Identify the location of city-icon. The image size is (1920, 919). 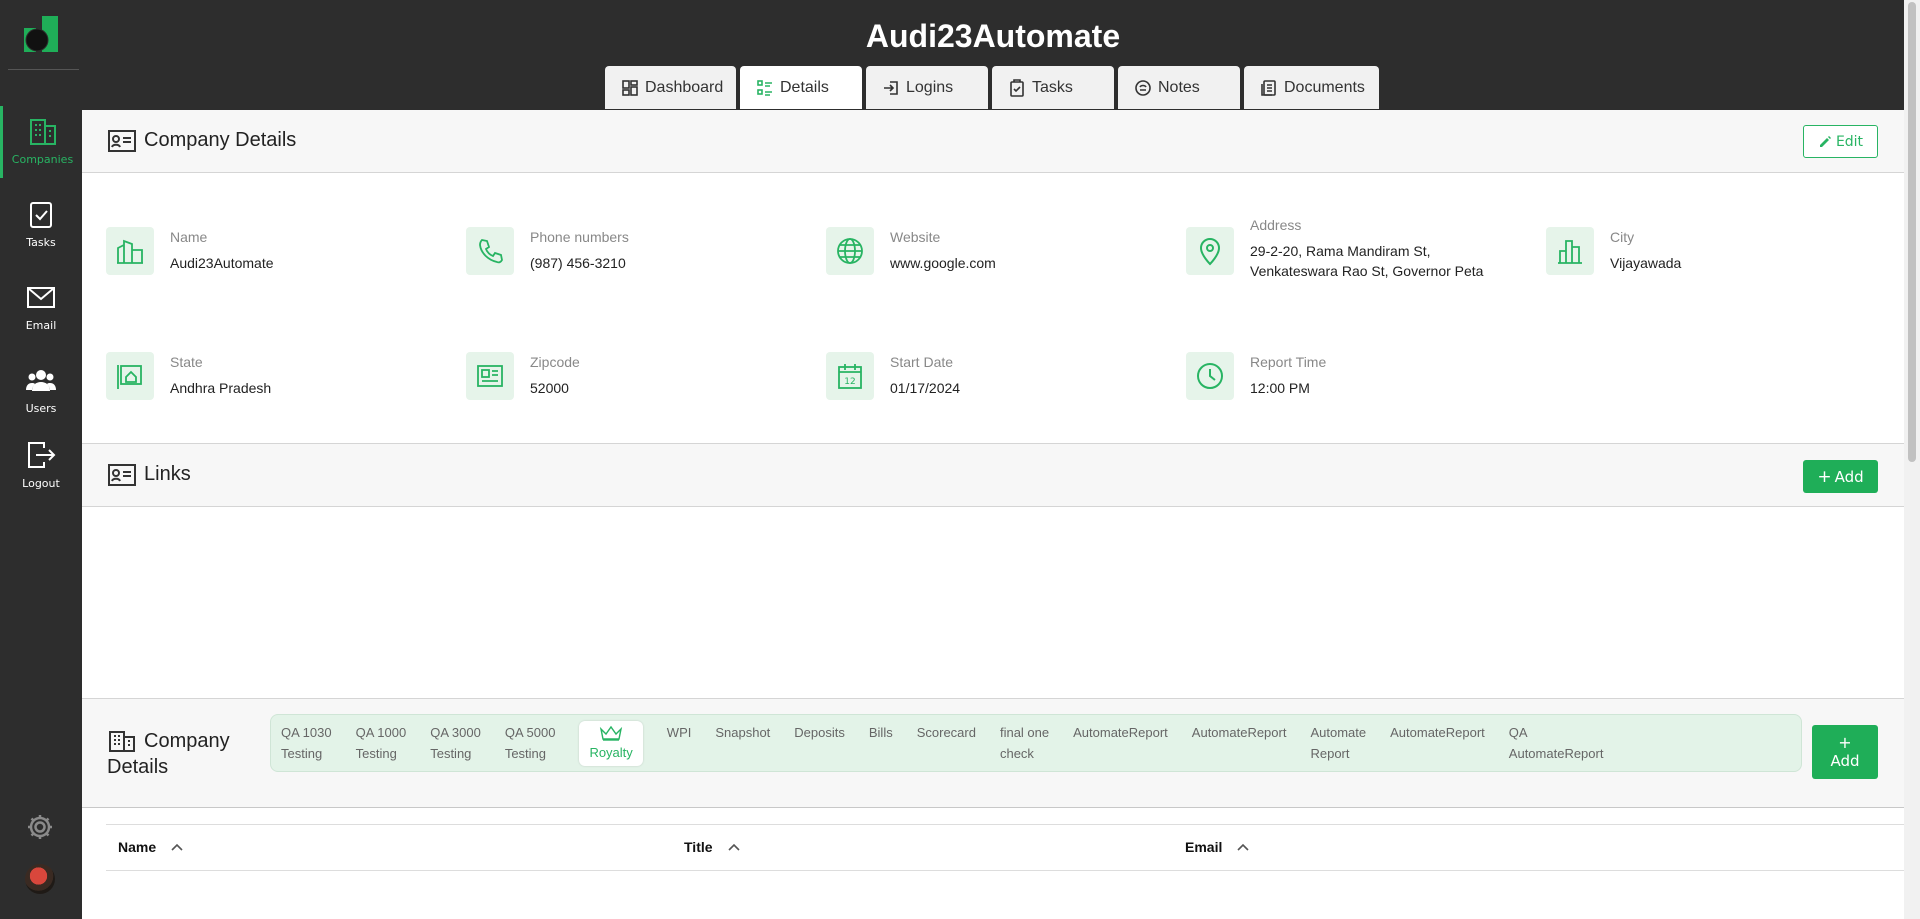
(1570, 252).